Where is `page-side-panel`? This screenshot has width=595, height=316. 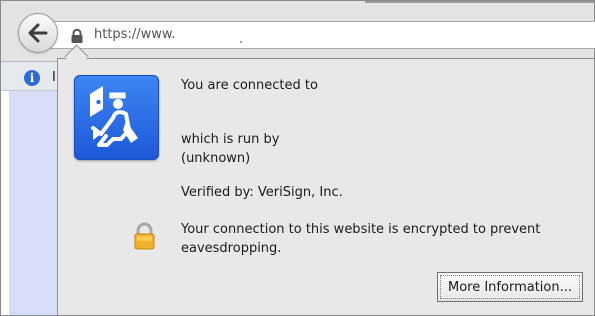
page-side-panel is located at coordinates (33, 203).